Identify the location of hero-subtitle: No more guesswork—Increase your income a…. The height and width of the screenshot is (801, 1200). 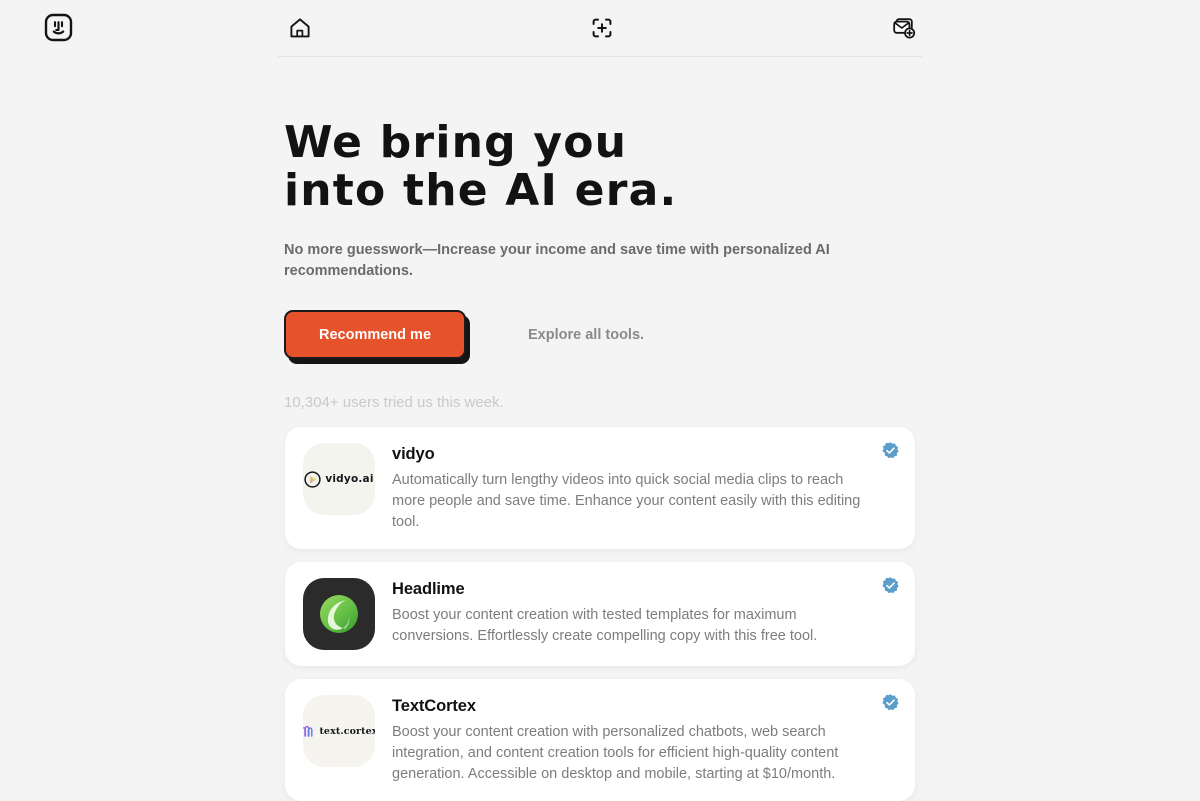
(557, 260).